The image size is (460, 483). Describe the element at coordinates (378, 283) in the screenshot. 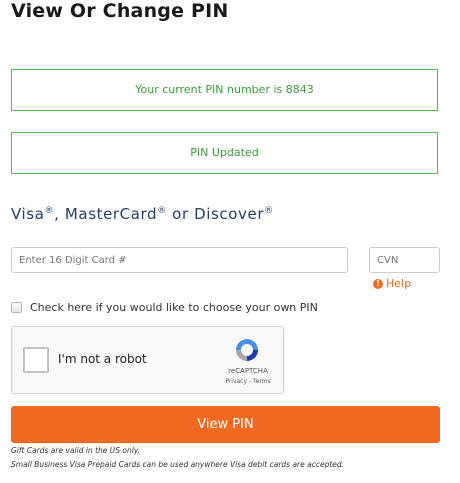

I see `info-icon: !` at that location.